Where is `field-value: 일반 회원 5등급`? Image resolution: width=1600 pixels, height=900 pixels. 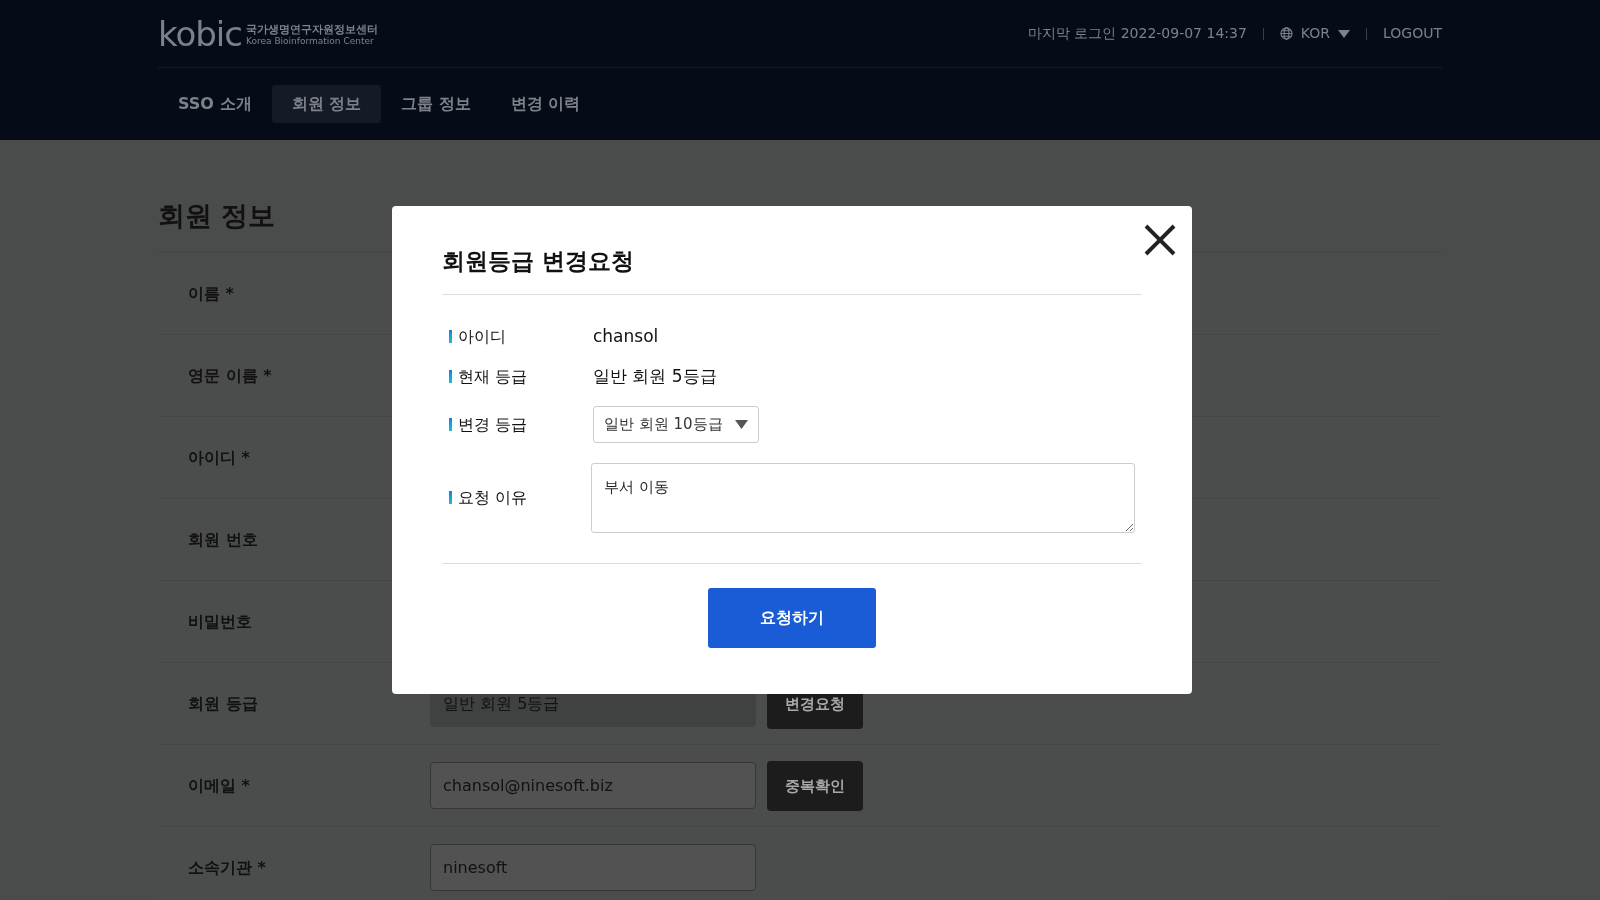
field-value: 일반 회원 5등급 is located at coordinates (655, 376).